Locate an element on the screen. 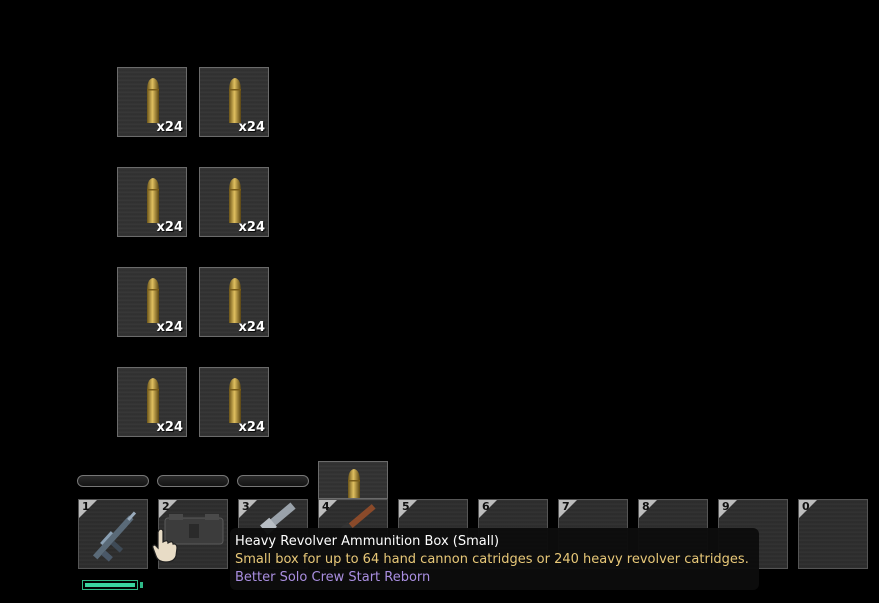 The width and height of the screenshot is (879, 603). tooltip-mod-source: Better Solo Crew Start Reborn is located at coordinates (333, 577).